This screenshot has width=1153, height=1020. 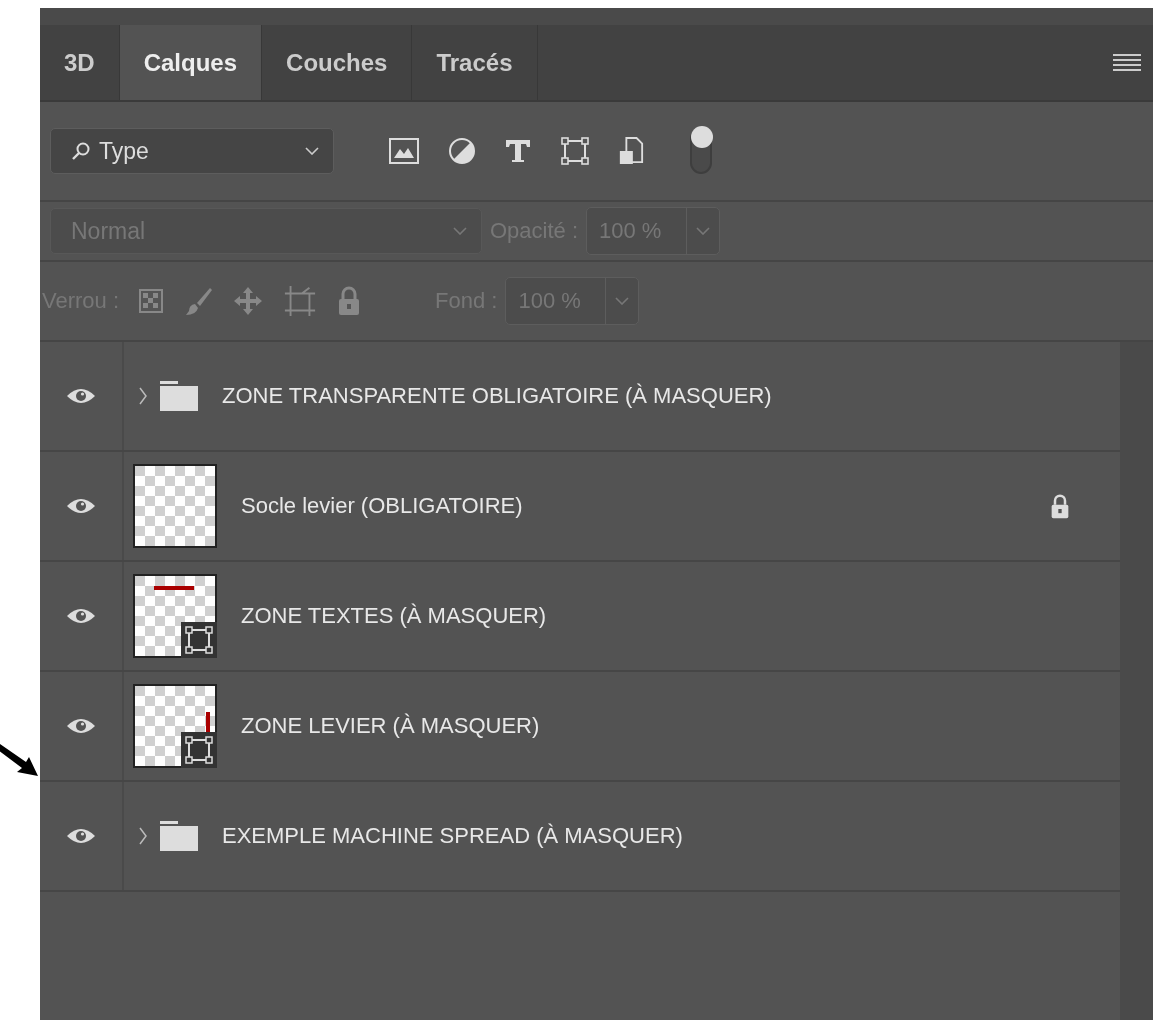 I want to click on adjustment-filter-icon, so click(x=462, y=151).